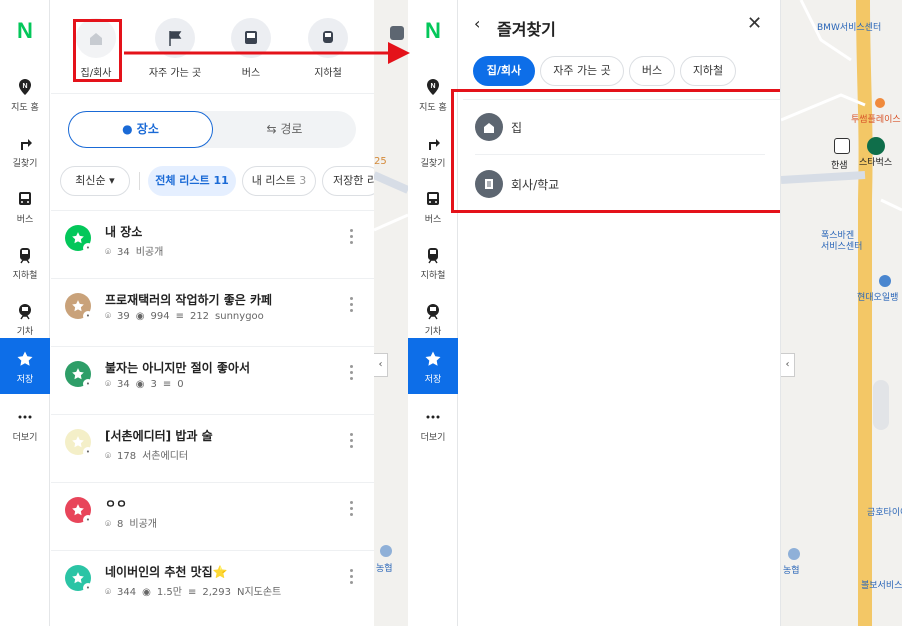 The height and width of the screenshot is (626, 902). I want to click on nav-map-home: N 지도 홈, so click(25, 94).